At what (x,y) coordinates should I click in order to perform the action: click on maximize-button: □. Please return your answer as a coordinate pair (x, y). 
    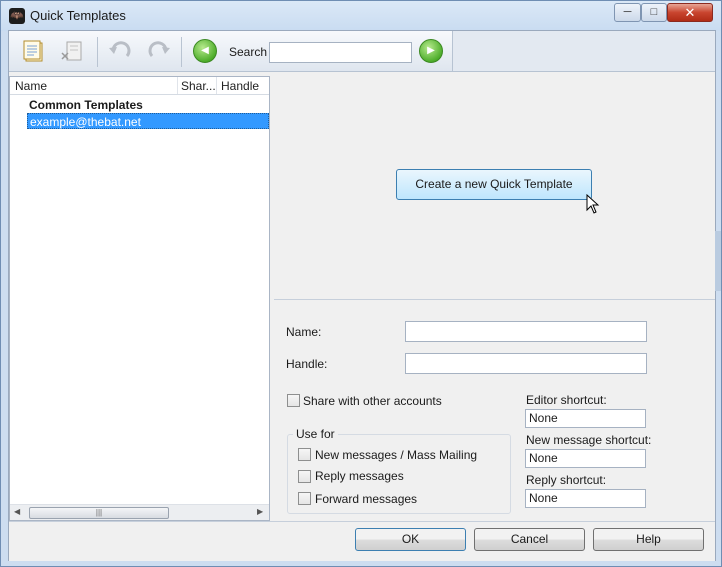
    Looking at the image, I should click on (654, 12).